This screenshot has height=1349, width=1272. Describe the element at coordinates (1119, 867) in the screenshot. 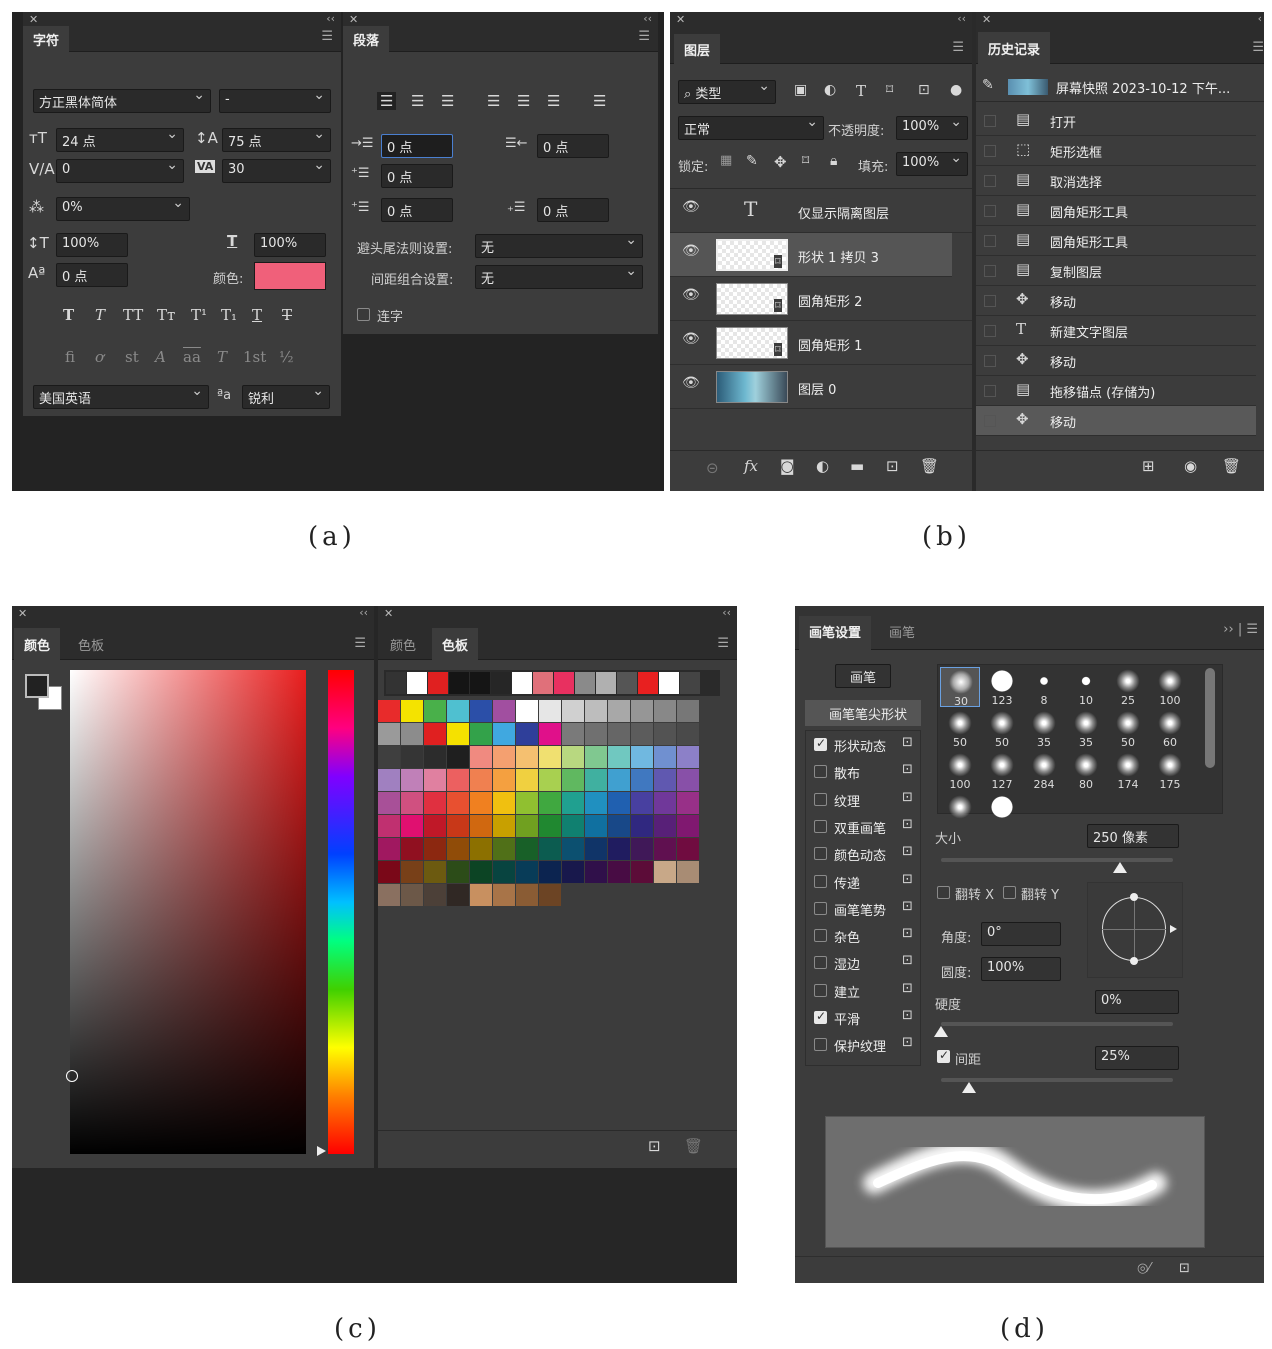

I see `size-slider-handle` at that location.